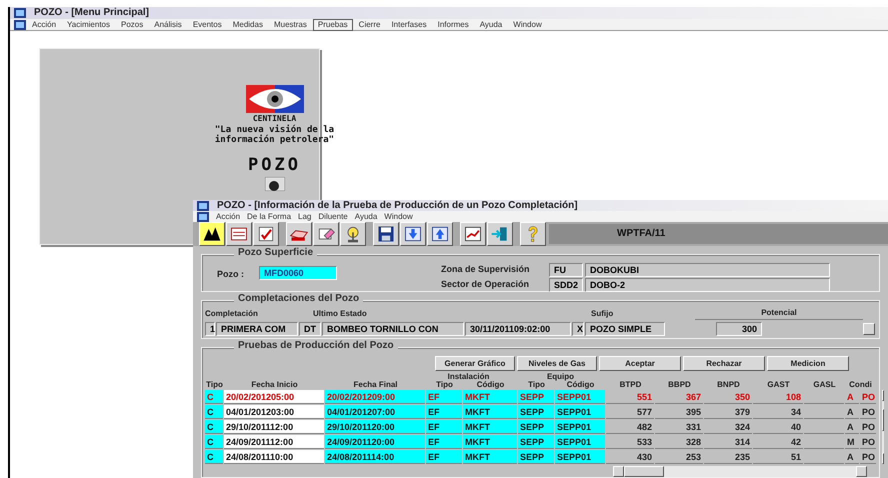  What do you see at coordinates (248, 24) in the screenshot?
I see `menu-item: Medidas` at bounding box center [248, 24].